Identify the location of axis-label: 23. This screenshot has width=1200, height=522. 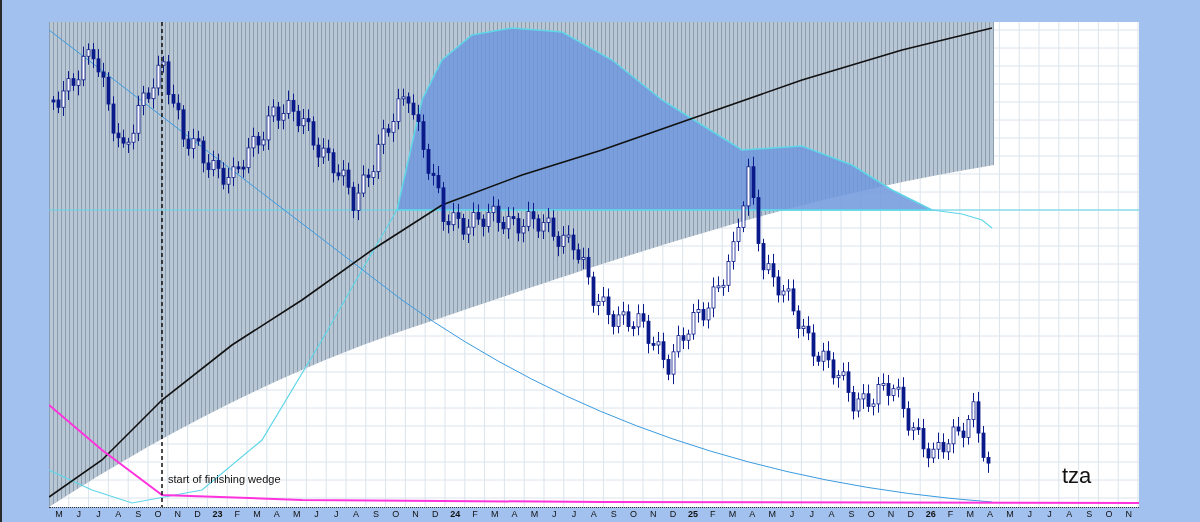
(217, 514).